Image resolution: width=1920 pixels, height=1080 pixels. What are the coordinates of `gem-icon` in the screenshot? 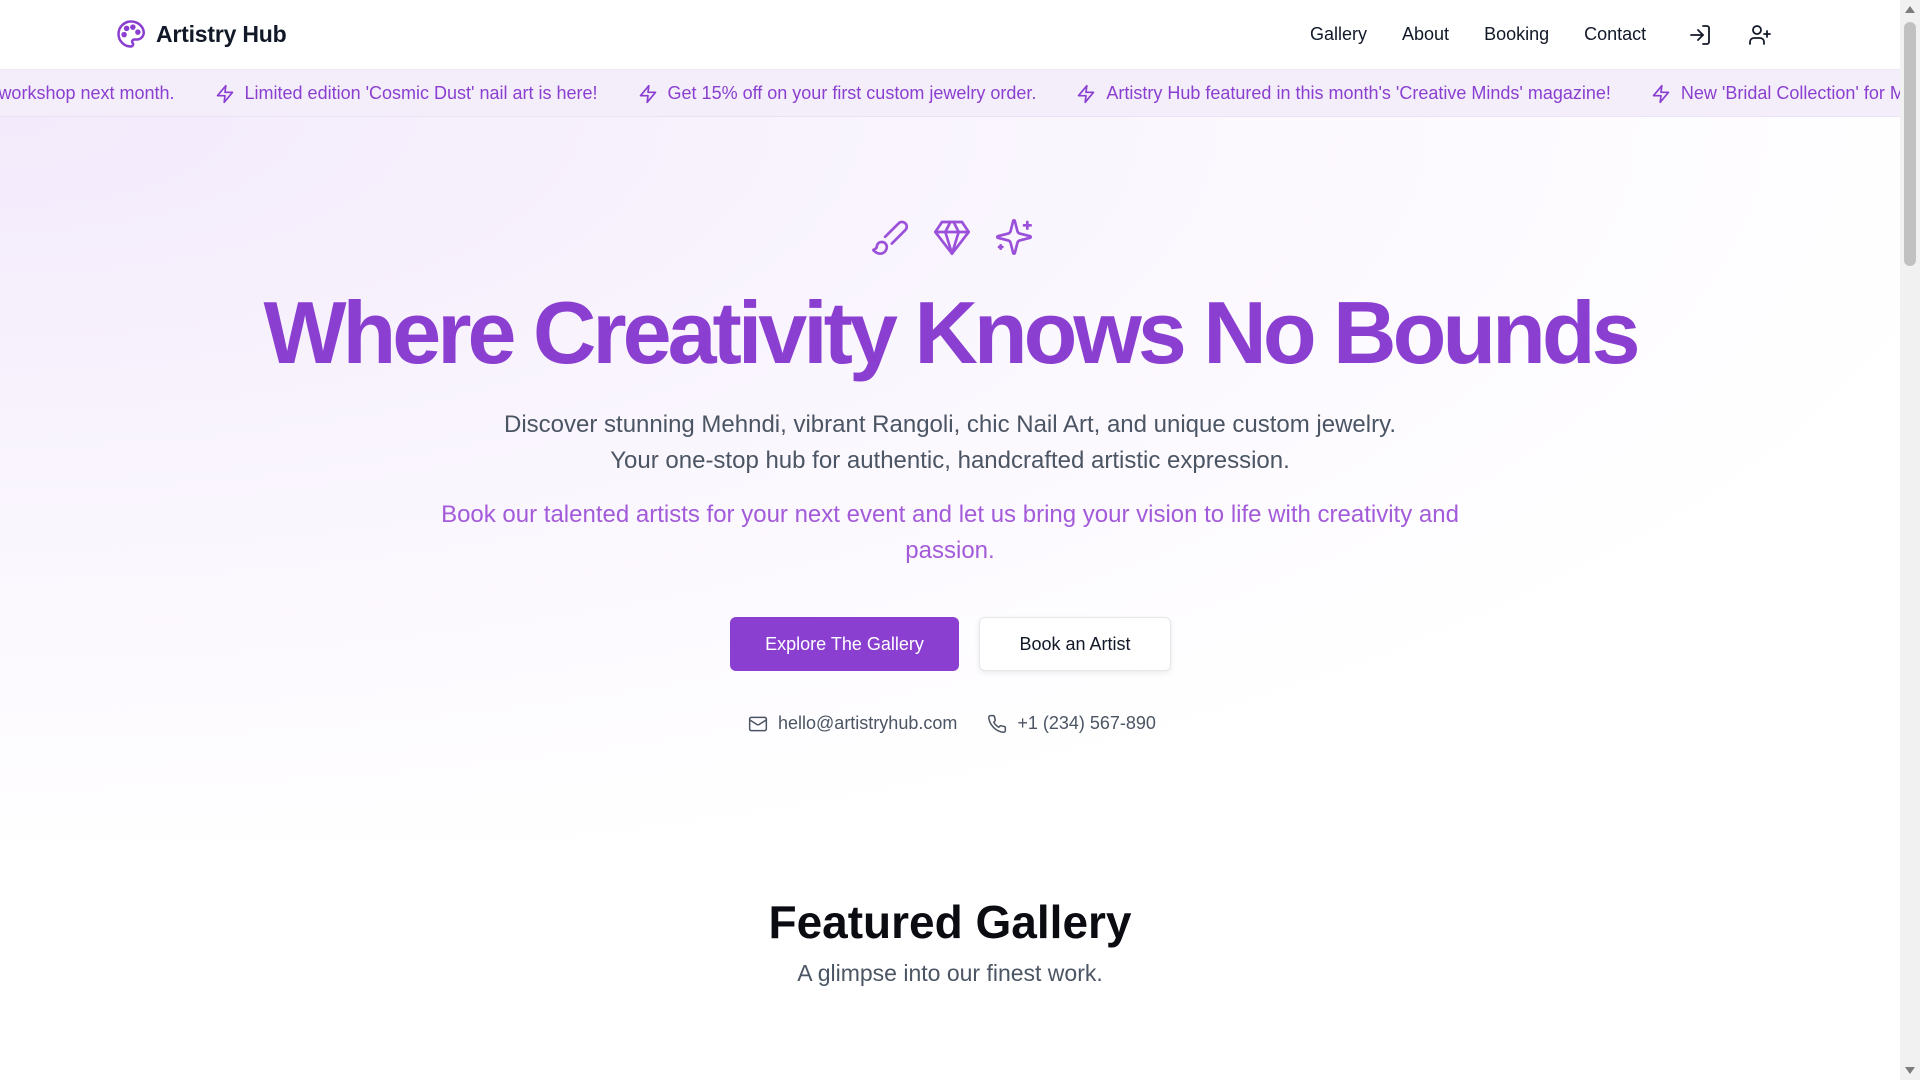 It's located at (952, 237).